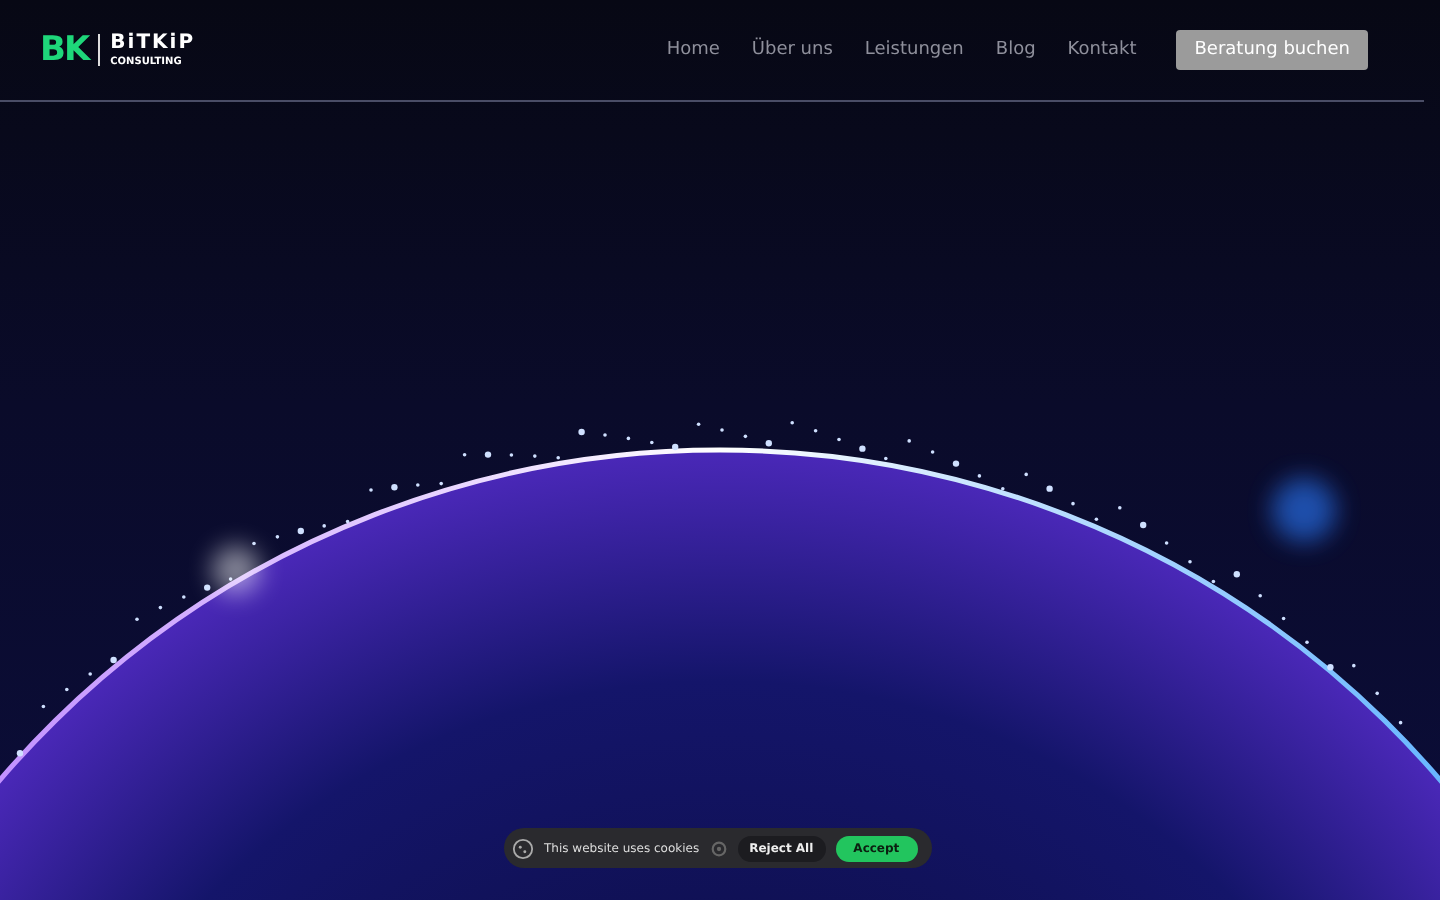 This screenshot has height=900, width=1440. Describe the element at coordinates (1102, 50) in the screenshot. I see `nav-link: Kontakt` at that location.